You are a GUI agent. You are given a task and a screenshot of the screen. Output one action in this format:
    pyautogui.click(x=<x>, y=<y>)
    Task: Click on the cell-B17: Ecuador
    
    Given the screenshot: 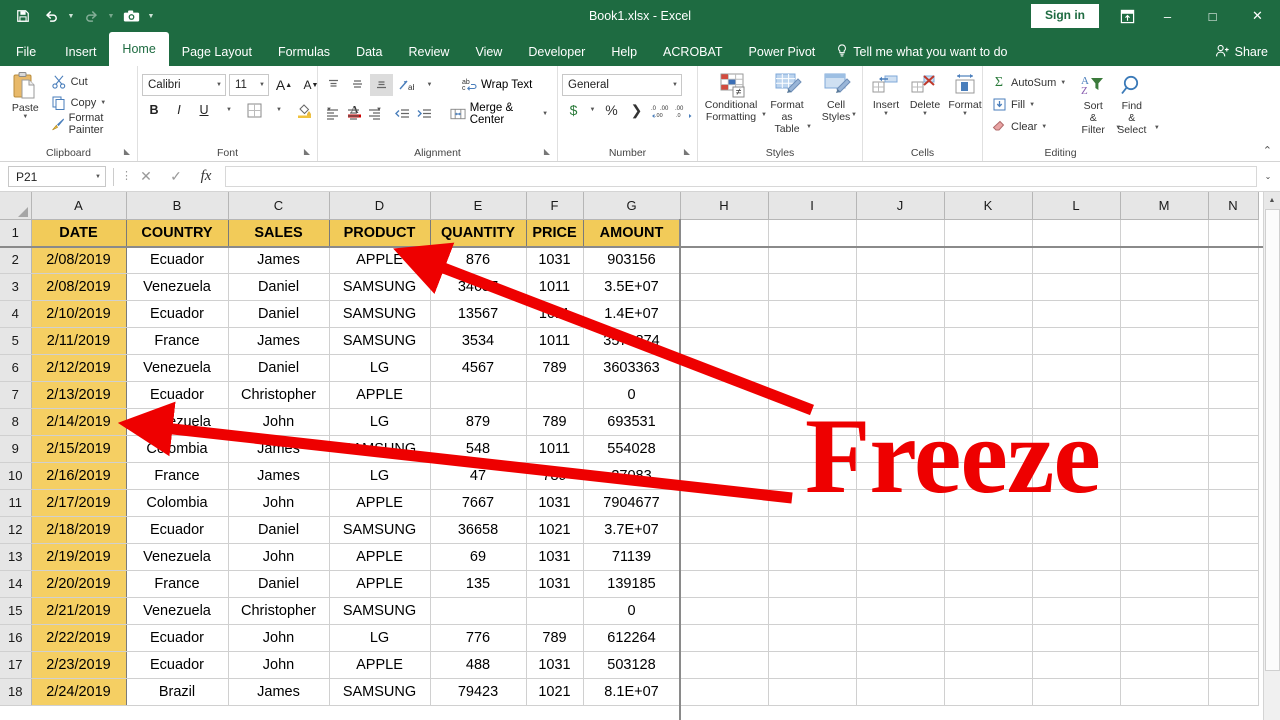 What is the action you would take?
    pyautogui.click(x=177, y=665)
    